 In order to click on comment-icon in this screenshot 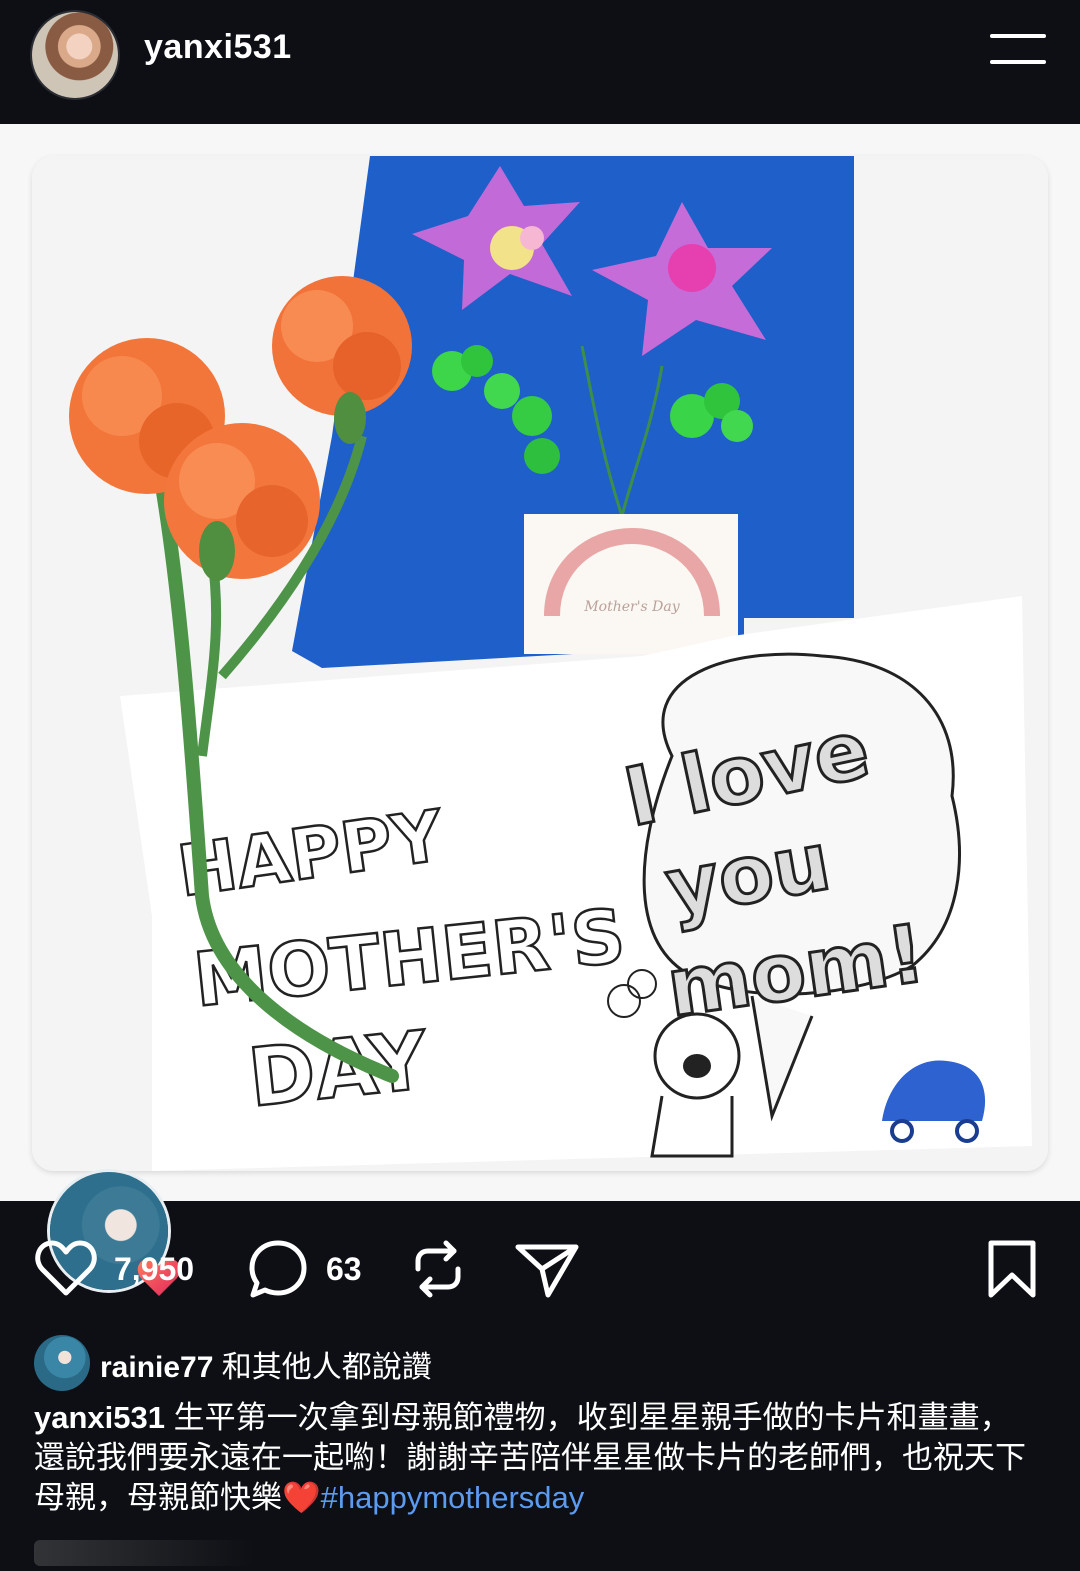, I will do `click(278, 1269)`.